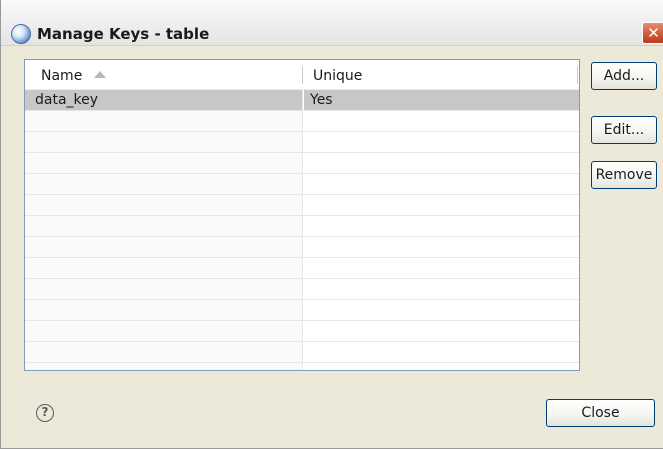 This screenshot has width=663, height=449. I want to click on column-header-unique-label: Unique, so click(338, 76).